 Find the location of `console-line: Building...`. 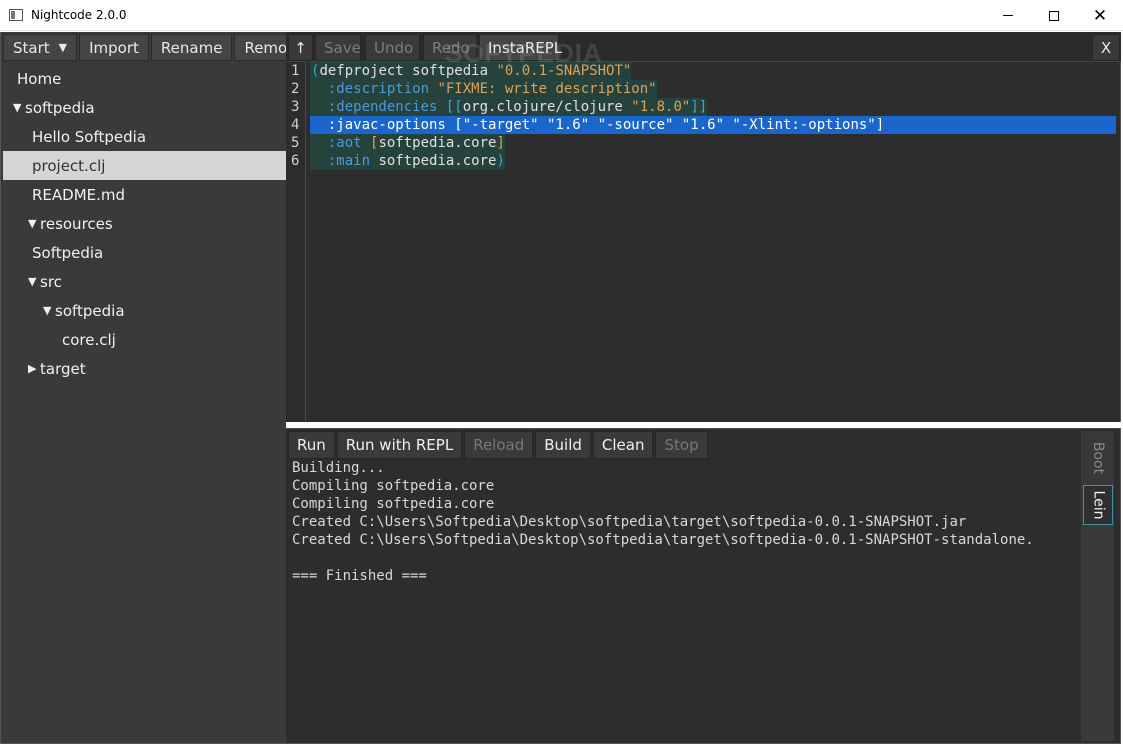

console-line: Building... is located at coordinates (338, 468).